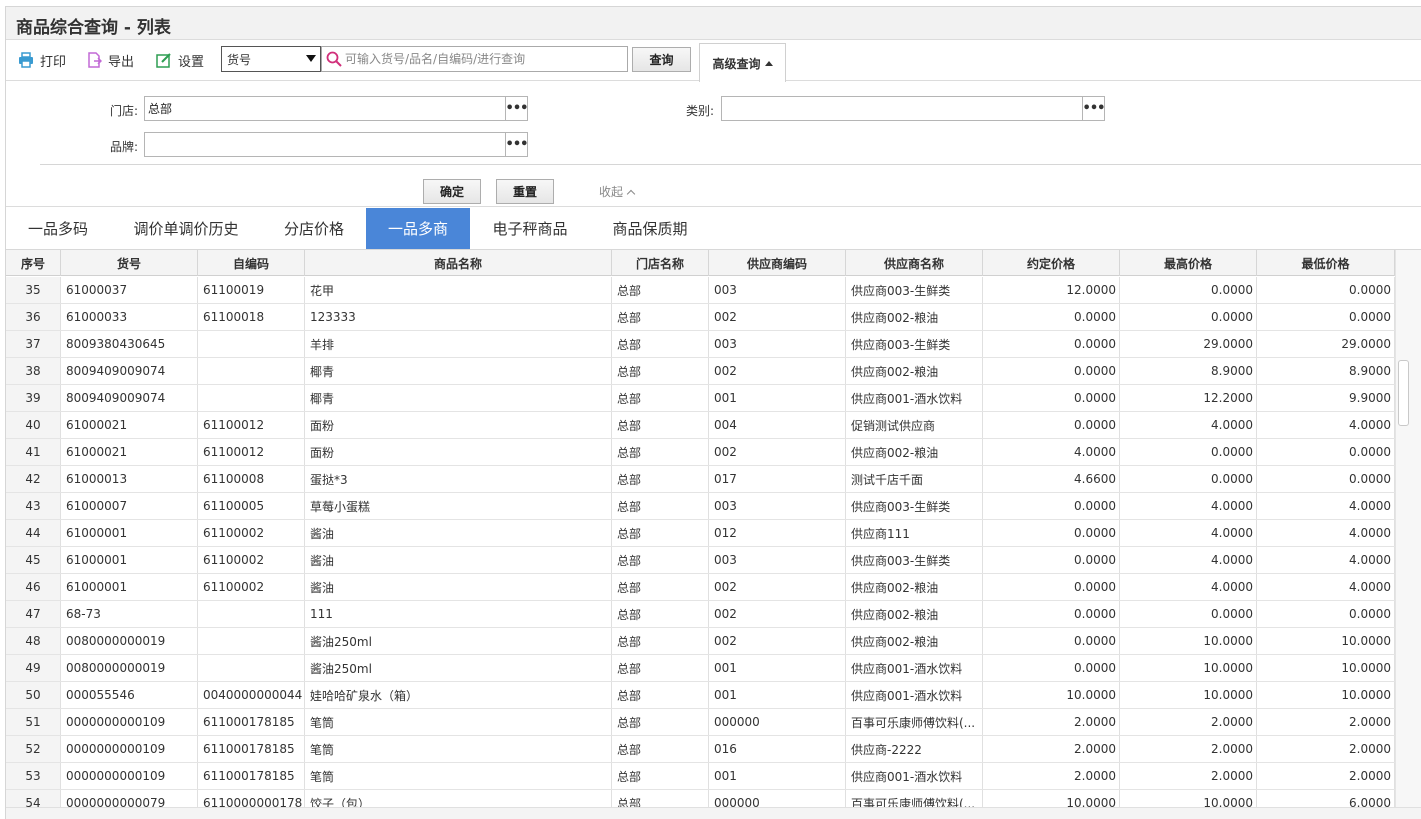  What do you see at coordinates (251, 263) in the screenshot?
I see `col-self-code-header: 自编码` at bounding box center [251, 263].